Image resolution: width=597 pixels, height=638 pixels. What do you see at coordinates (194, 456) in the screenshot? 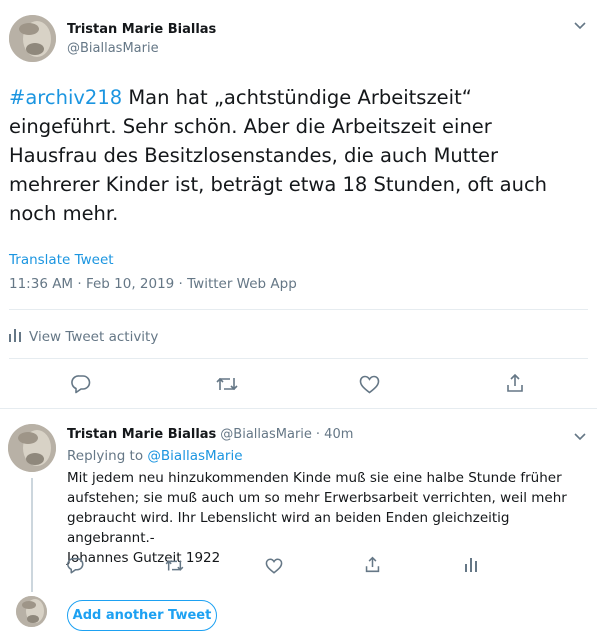
I see `replying-to-link: @BiallasMarie` at bounding box center [194, 456].